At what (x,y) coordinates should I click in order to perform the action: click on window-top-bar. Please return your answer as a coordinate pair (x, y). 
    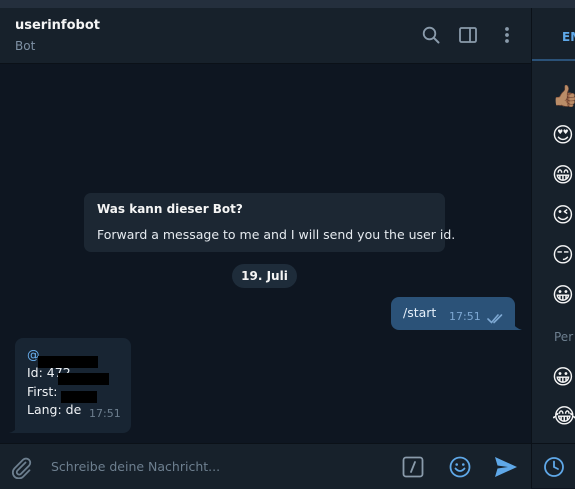
    Looking at the image, I should click on (287, 4).